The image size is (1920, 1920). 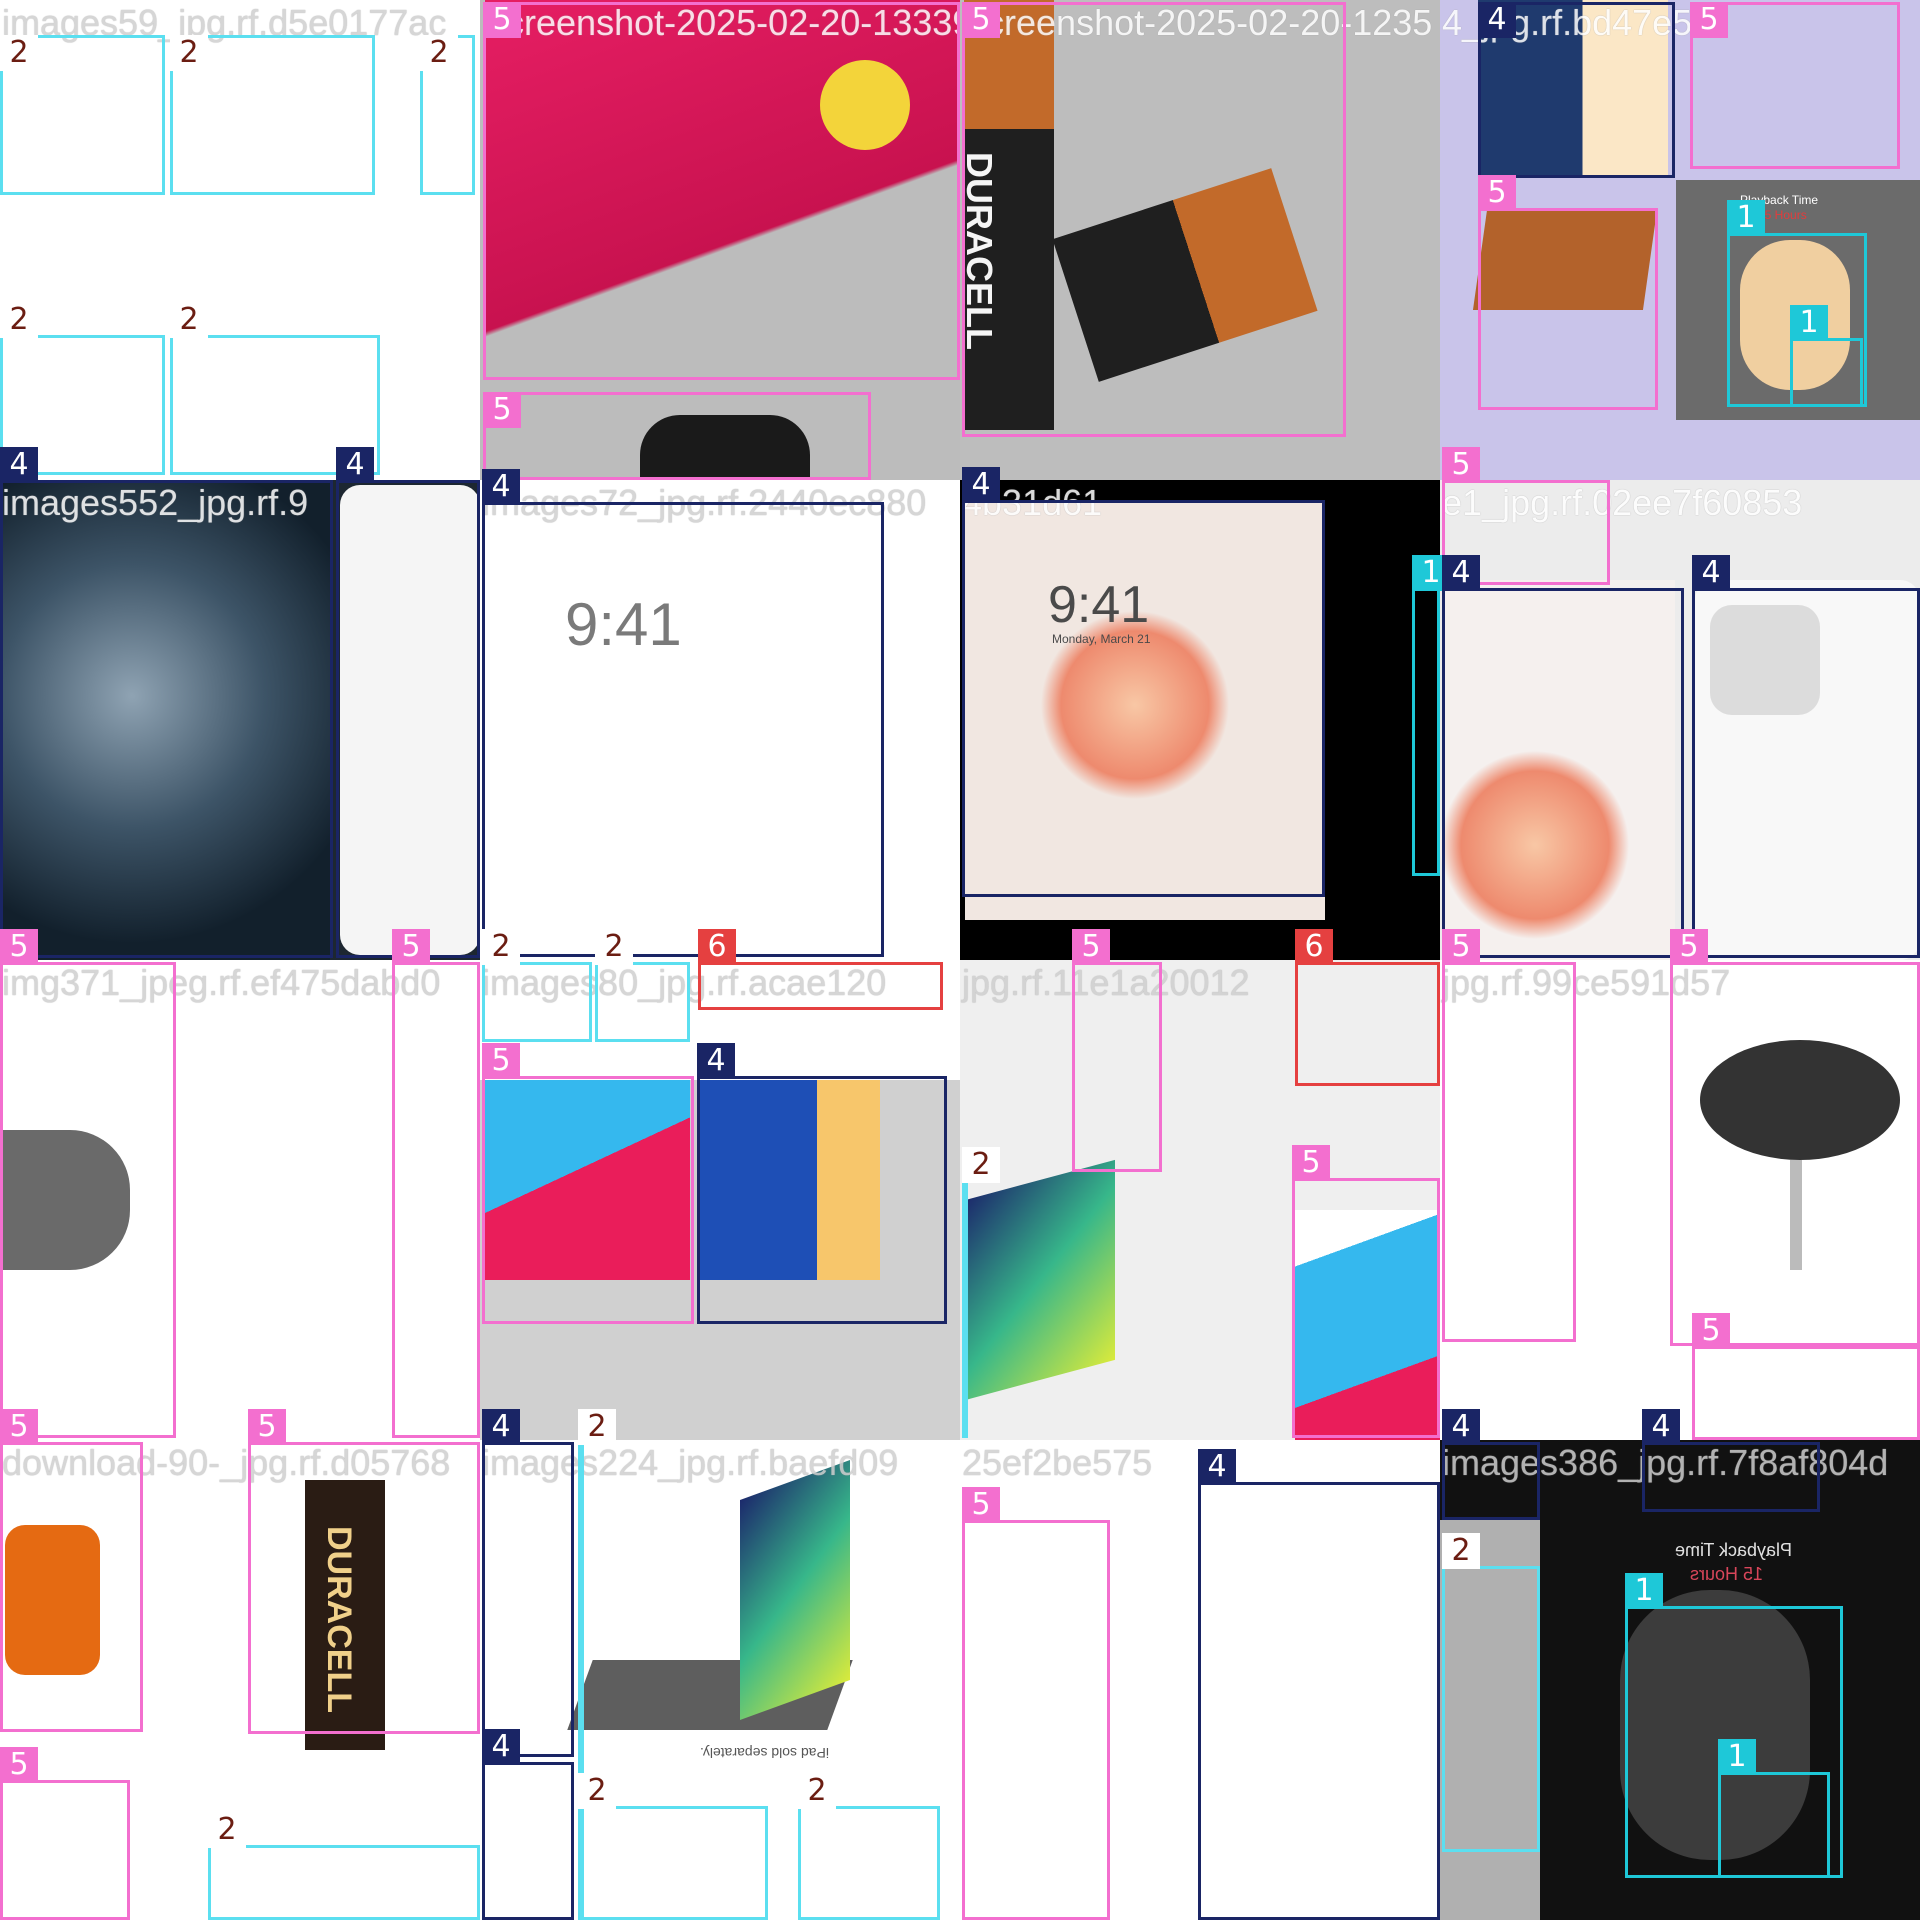 I want to click on ipad-caption: iPad sold separately., so click(x=764, y=1753).